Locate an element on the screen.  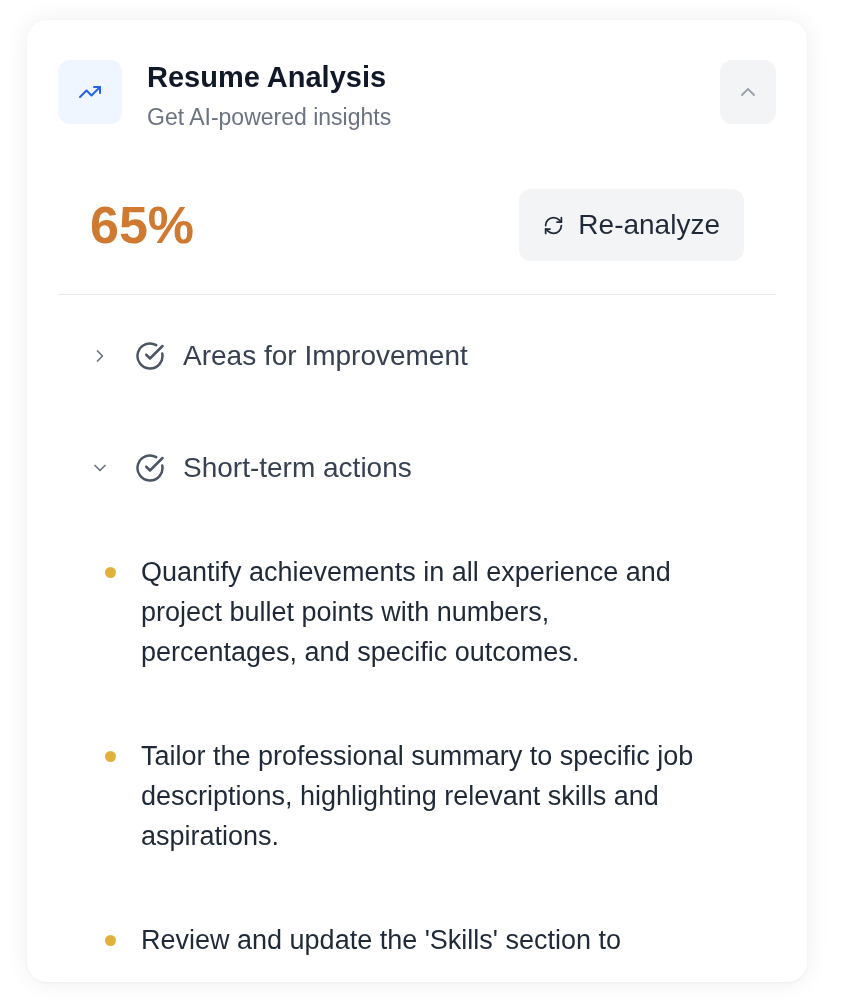
suggestion-text: Quantify achievements in all experience and project bullet points with numbers, percentages, and specific outcomes. is located at coordinates (406, 612).